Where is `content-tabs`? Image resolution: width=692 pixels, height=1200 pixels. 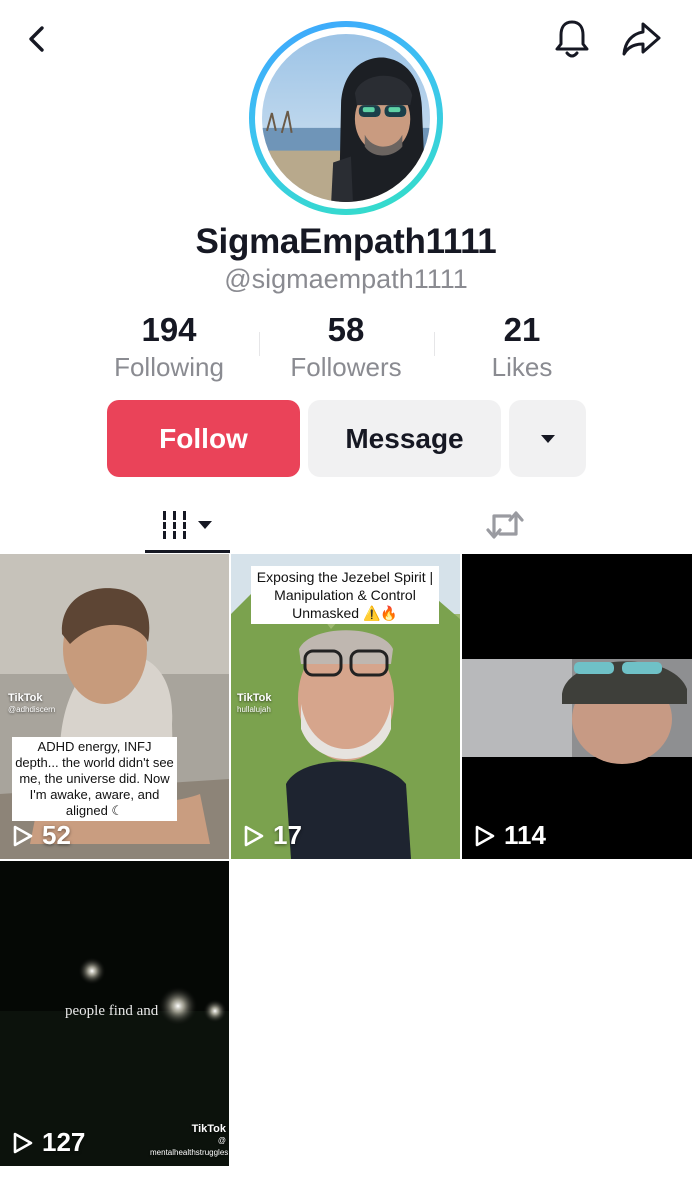
content-tabs is located at coordinates (346, 525).